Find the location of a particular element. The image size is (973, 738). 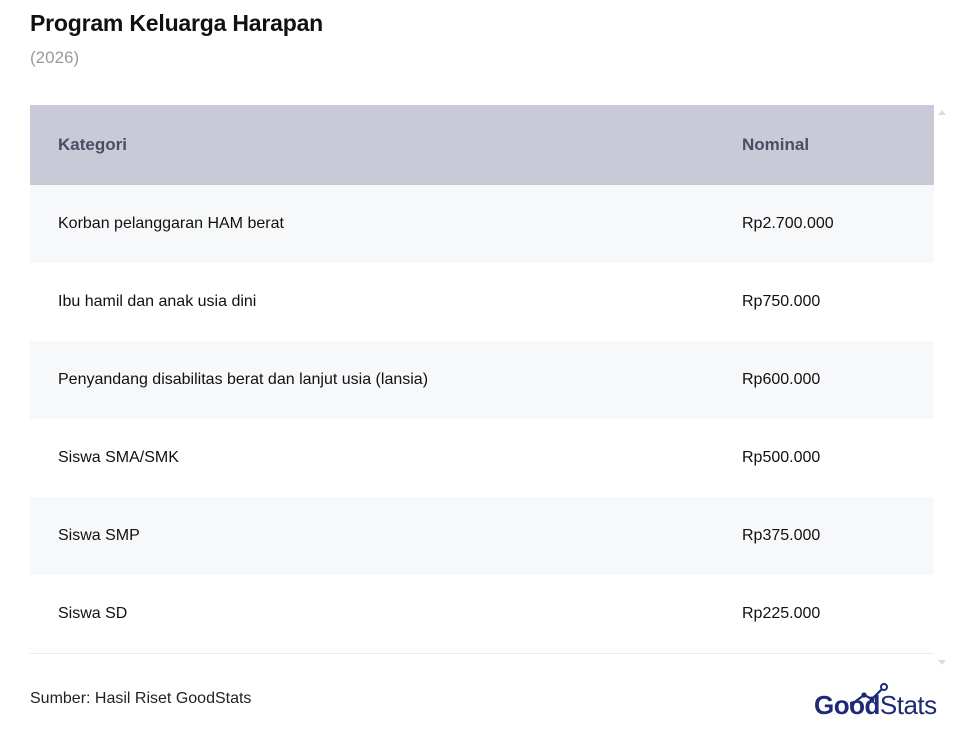

chart-title: Program Keluarga Harapan is located at coordinates (177, 23).